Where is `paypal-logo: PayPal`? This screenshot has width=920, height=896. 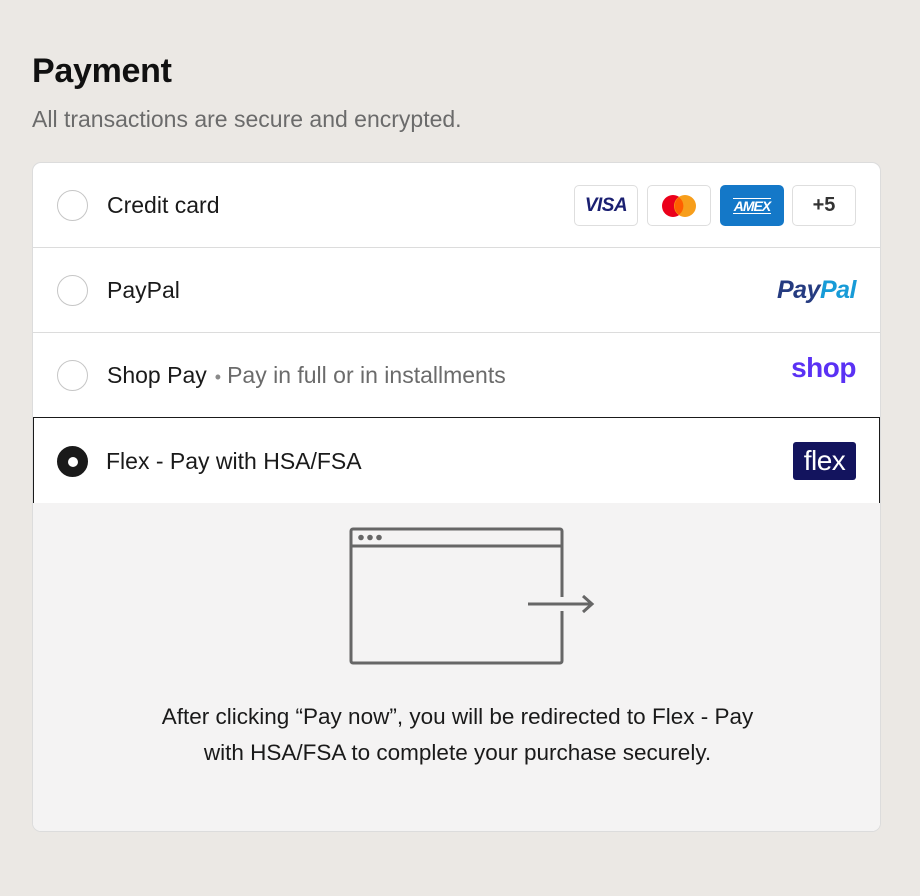 paypal-logo: PayPal is located at coordinates (816, 290).